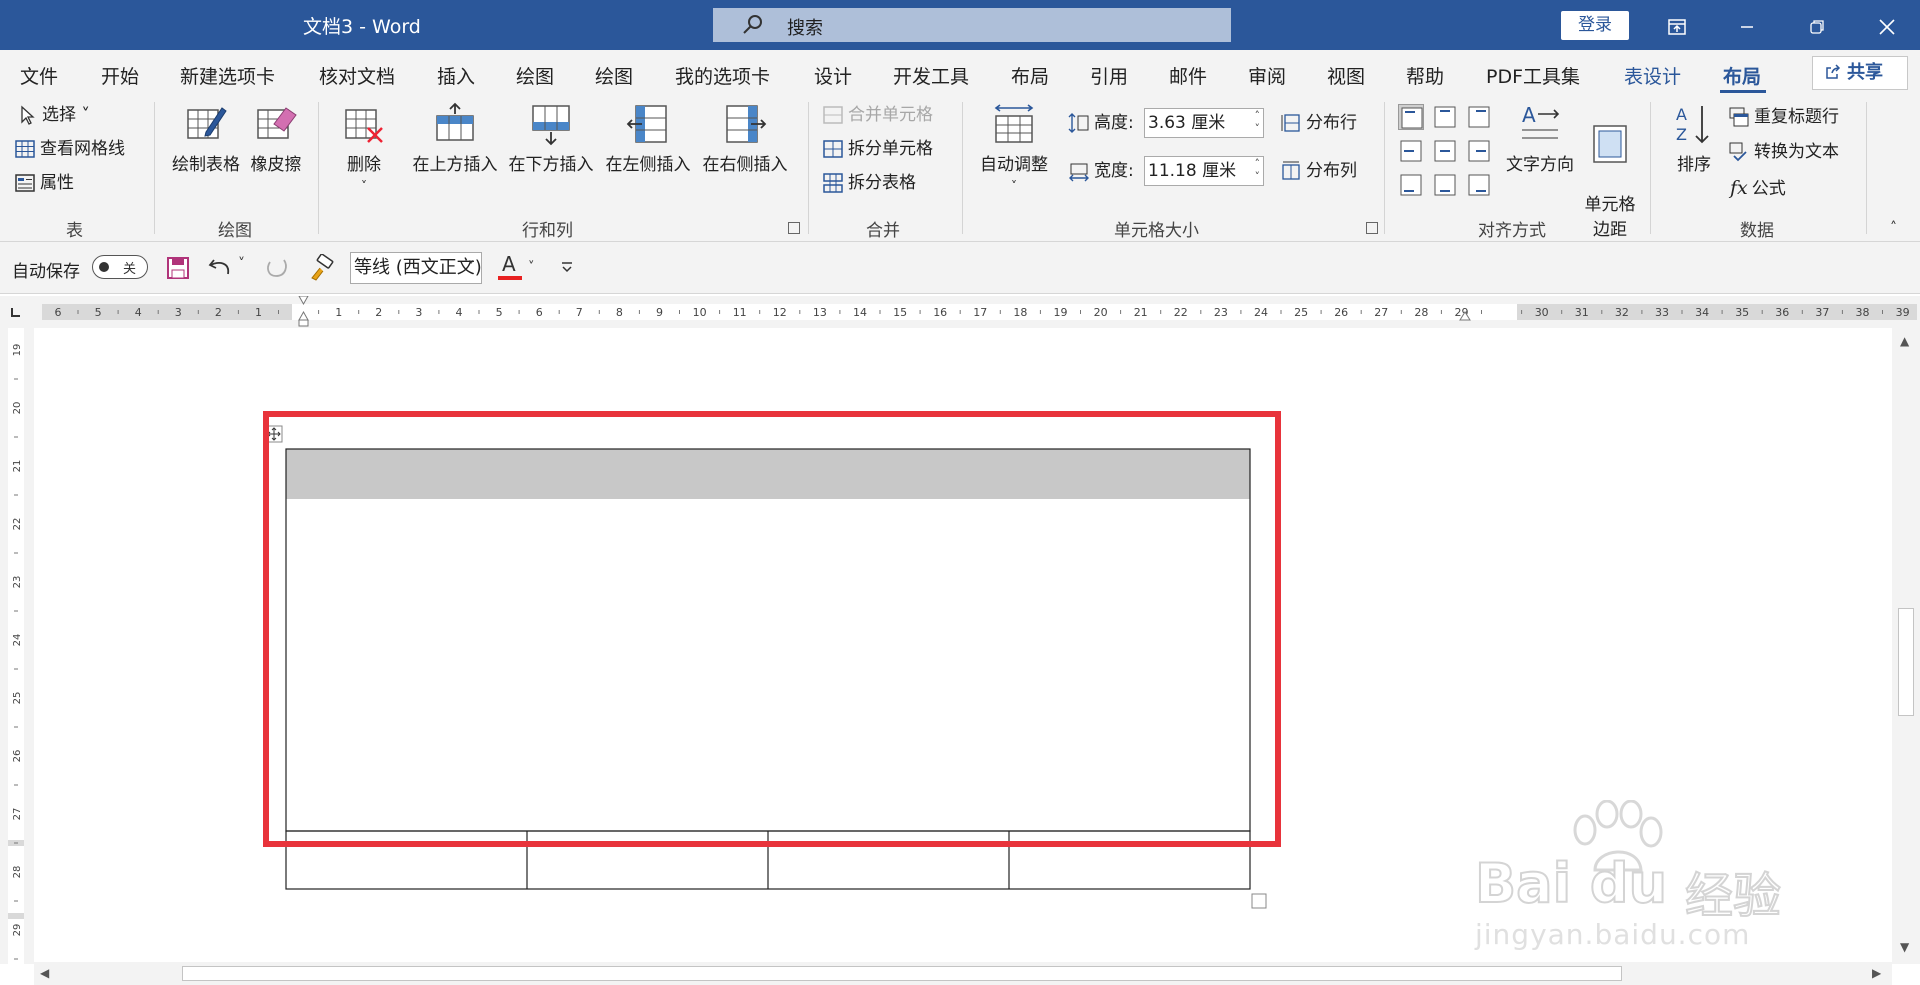 This screenshot has height=985, width=1920. I want to click on ruler-tick-label: 37, so click(1822, 312).